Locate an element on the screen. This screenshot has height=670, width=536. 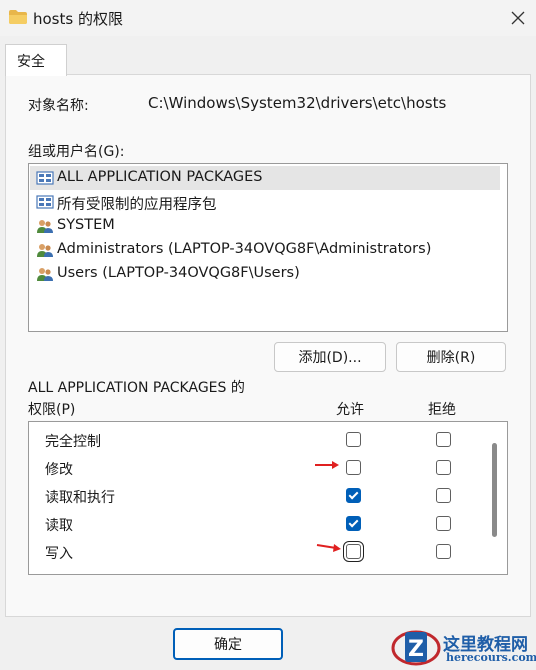
ok-button: 确定 is located at coordinates (228, 644).